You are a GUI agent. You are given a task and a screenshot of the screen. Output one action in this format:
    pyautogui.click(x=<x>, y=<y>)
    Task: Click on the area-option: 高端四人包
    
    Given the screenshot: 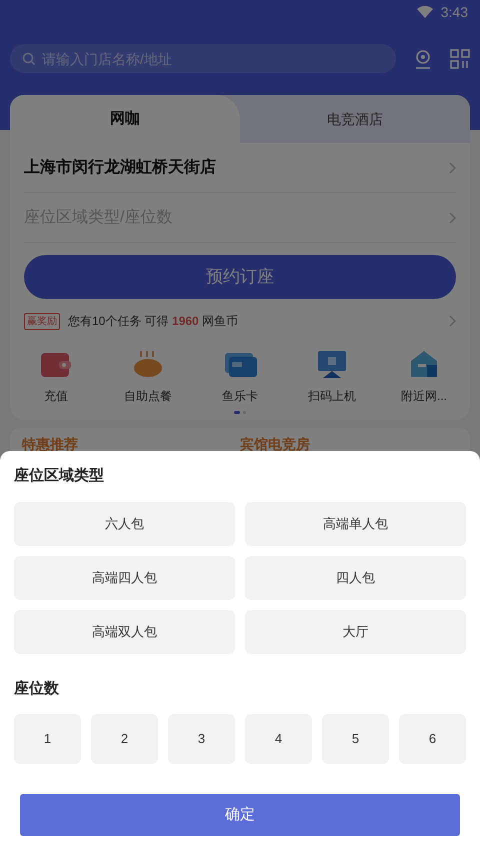 What is the action you would take?
    pyautogui.click(x=124, y=578)
    